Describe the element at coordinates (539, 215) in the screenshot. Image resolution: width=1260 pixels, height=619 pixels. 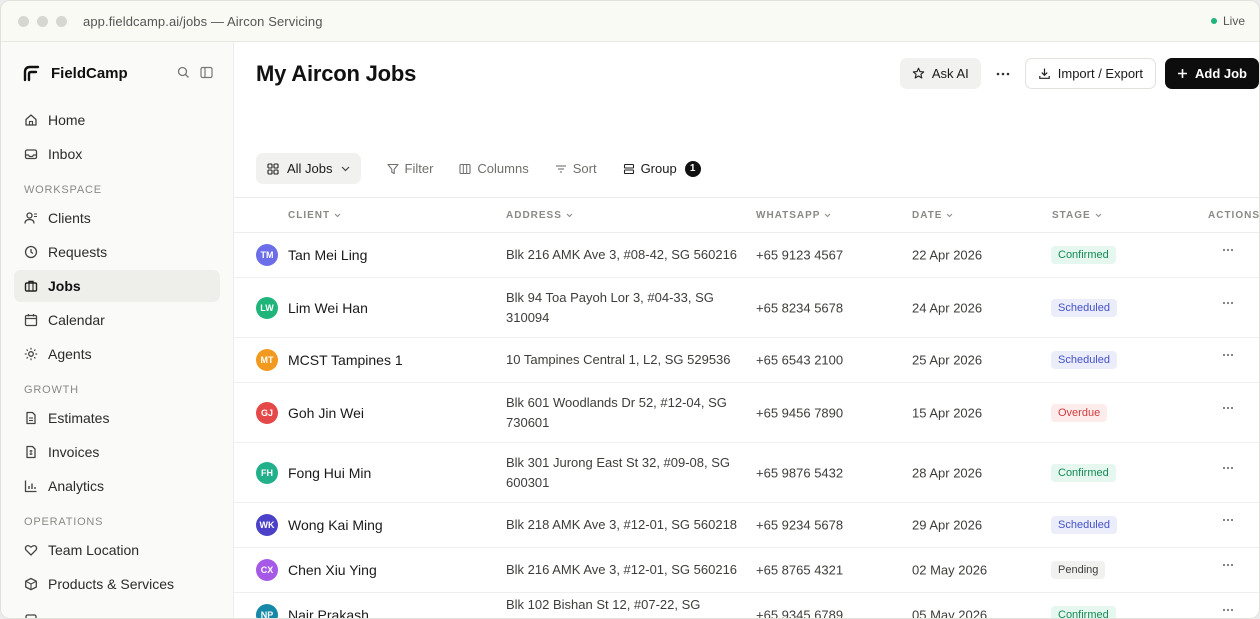
I see `column-header-address: ADDRESS` at that location.